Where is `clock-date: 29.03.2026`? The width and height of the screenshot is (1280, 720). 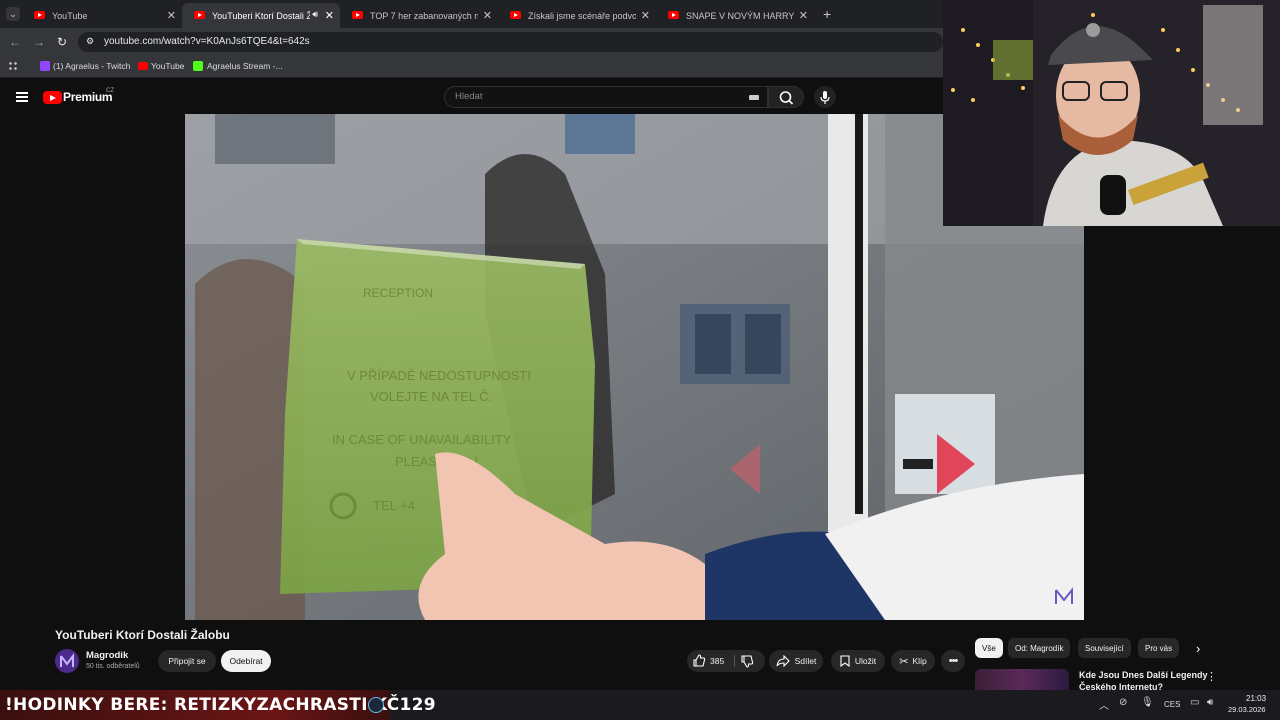
clock-date: 29.03.2026 is located at coordinates (1247, 709).